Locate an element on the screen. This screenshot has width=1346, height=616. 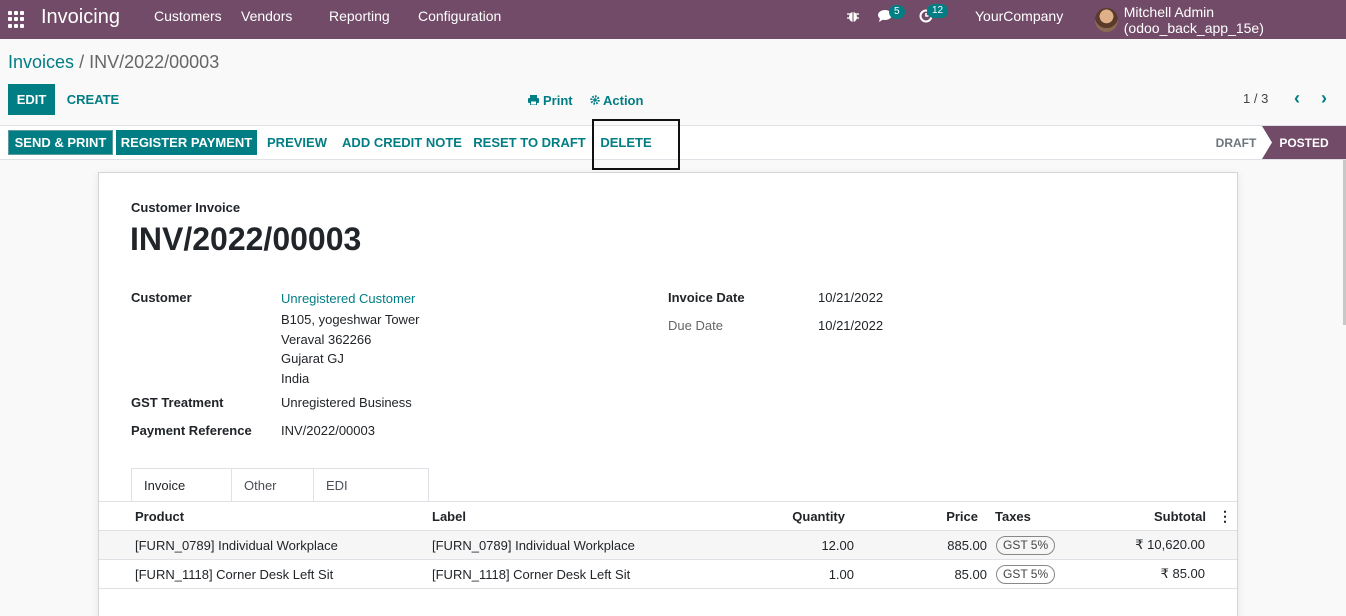
tab-other-info: Other Info is located at coordinates (272, 497).